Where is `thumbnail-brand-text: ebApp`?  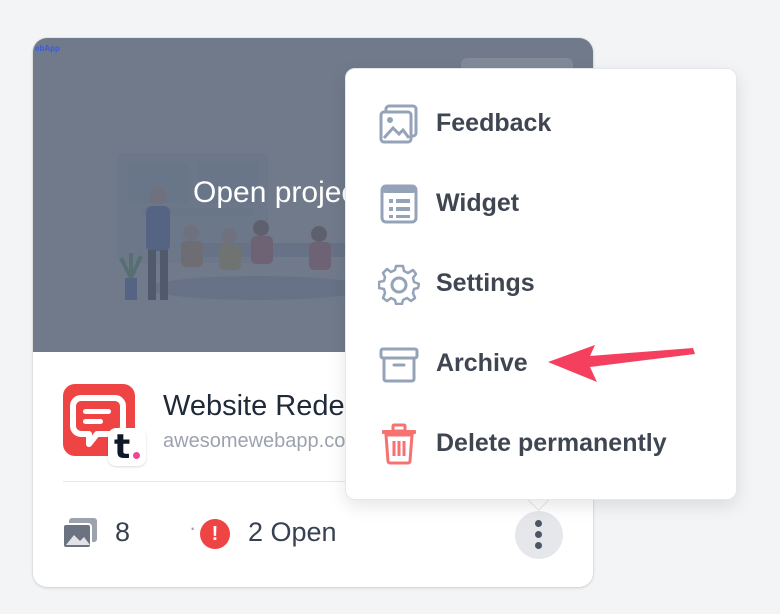 thumbnail-brand-text: ebApp is located at coordinates (47, 48).